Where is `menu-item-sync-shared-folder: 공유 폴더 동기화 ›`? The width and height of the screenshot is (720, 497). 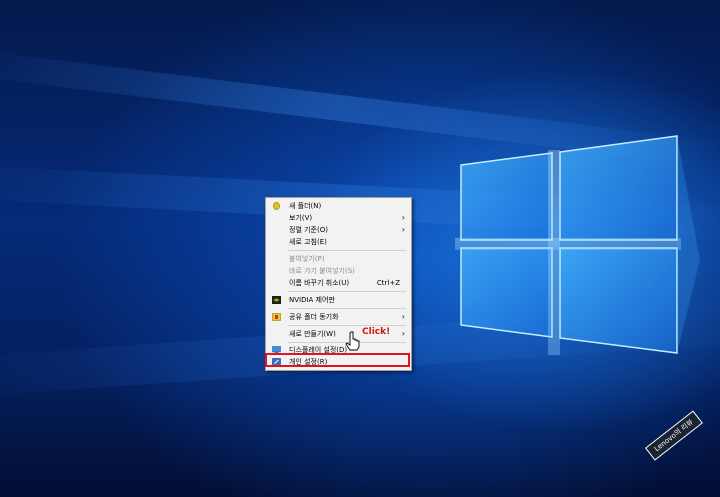
menu-item-sync-shared-folder: 공유 폴더 동기화 › is located at coordinates (338, 317).